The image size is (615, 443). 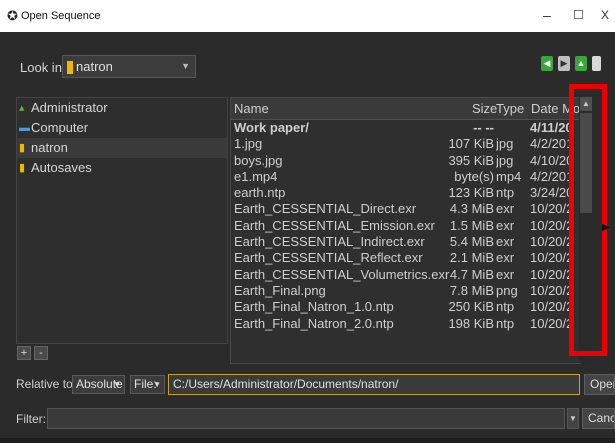 I want to click on window-title: Open Sequence, so click(x=61, y=16).